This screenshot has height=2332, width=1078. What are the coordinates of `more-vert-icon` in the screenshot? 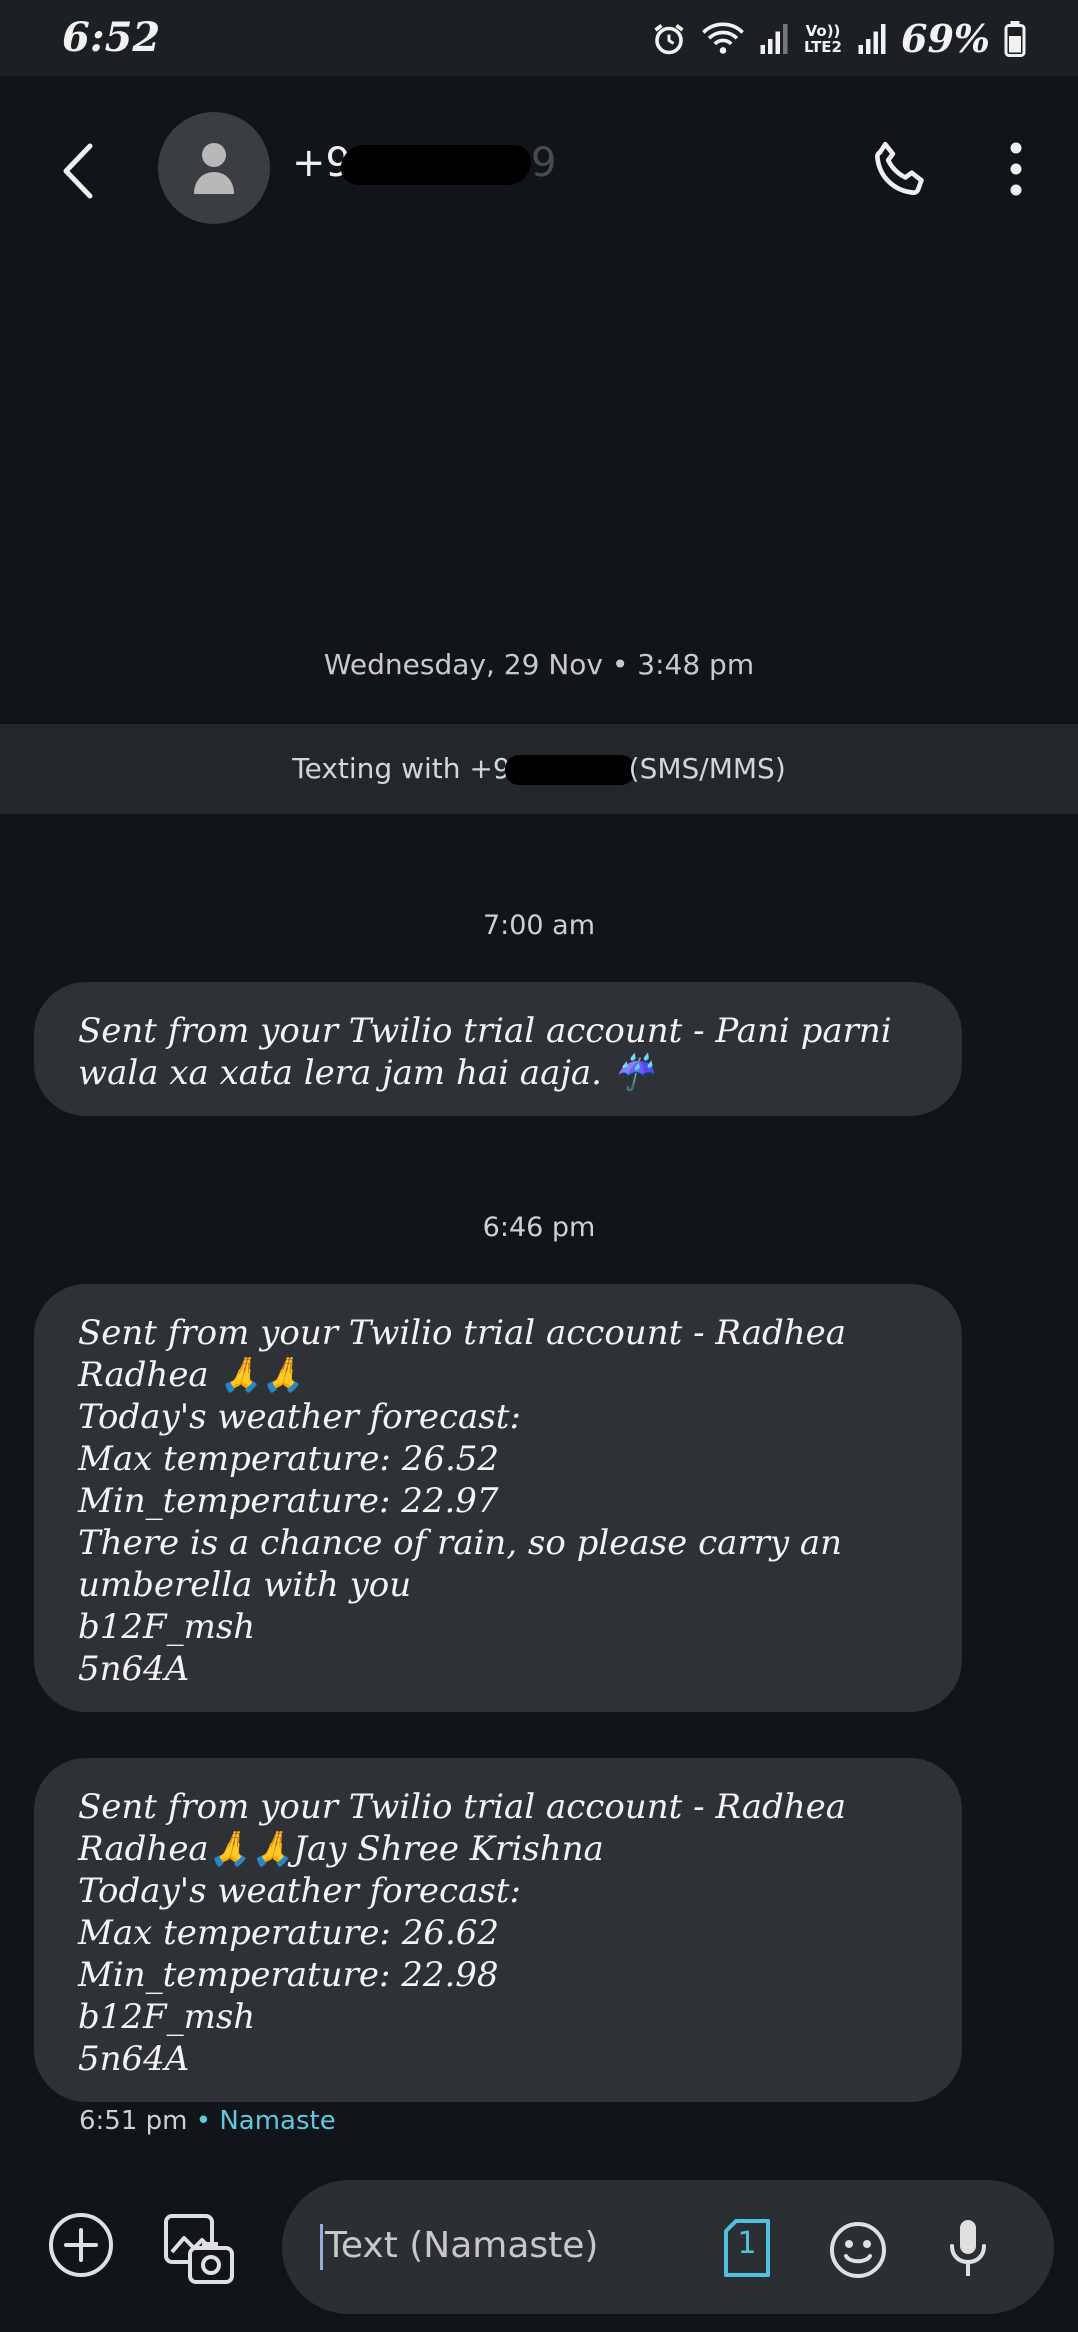 It's located at (1016, 169).